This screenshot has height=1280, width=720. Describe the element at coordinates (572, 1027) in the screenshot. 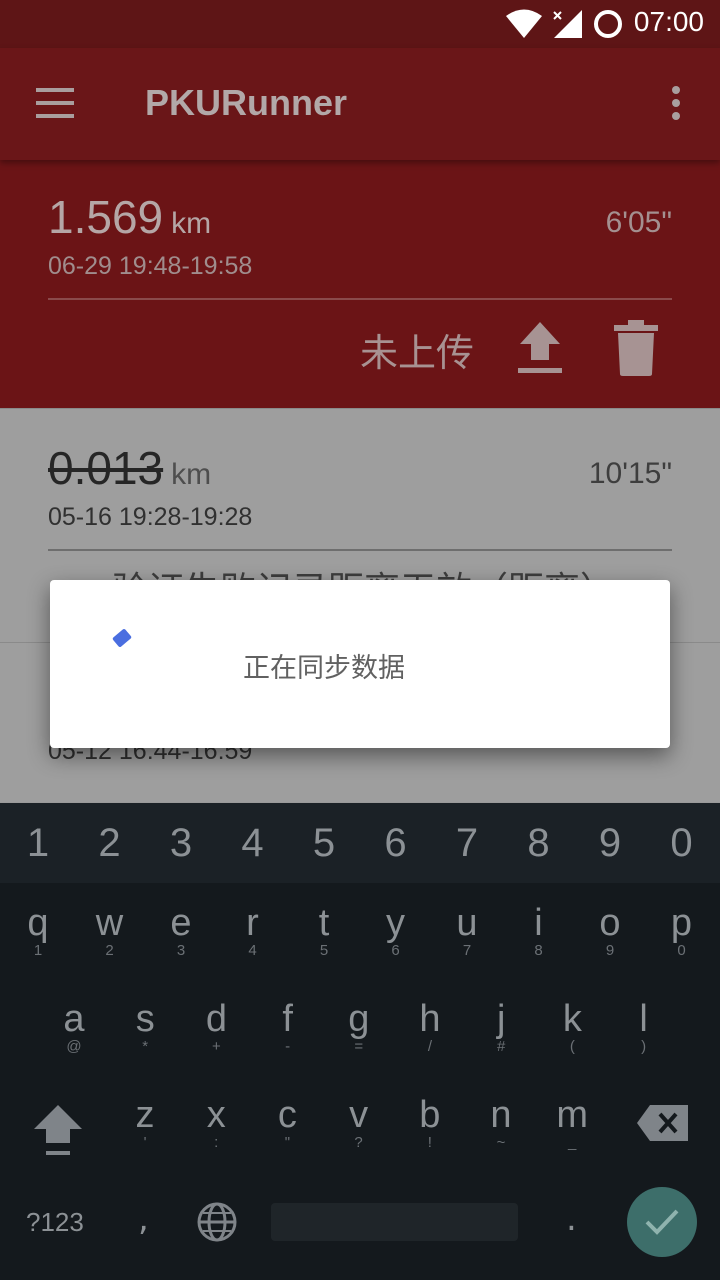

I see `key-k: k(` at that location.